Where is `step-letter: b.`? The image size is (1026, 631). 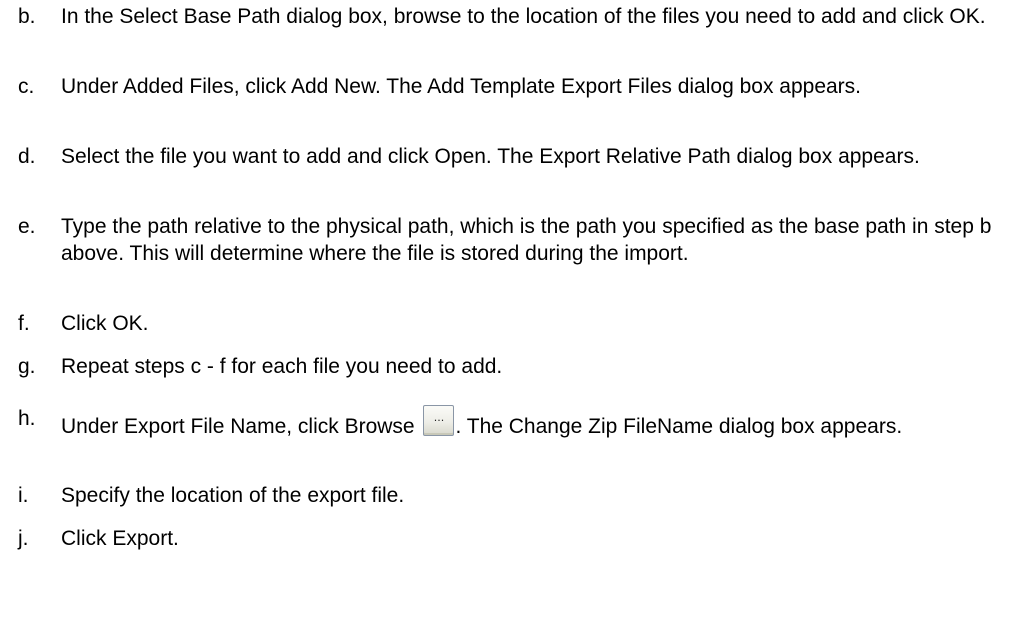
step-letter: b. is located at coordinates (27, 16).